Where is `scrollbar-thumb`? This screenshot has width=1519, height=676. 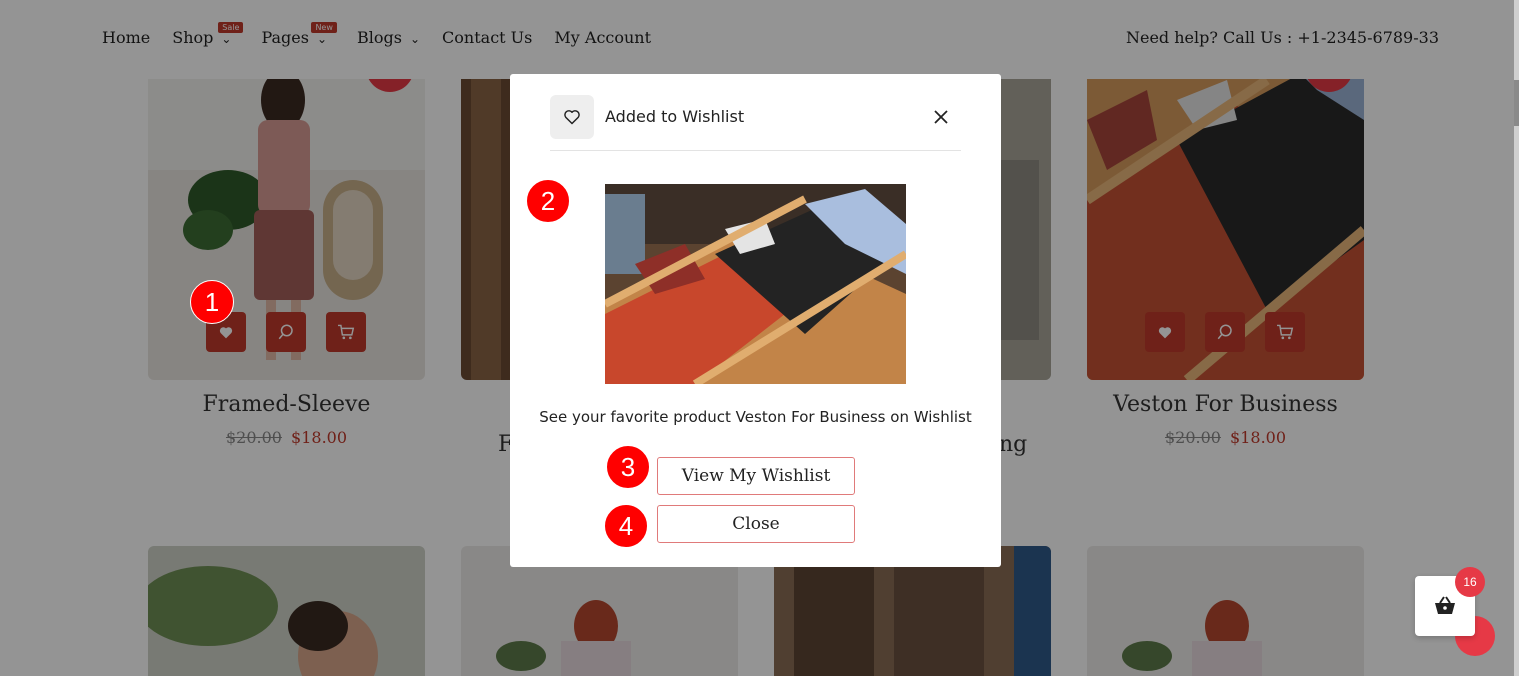 scrollbar-thumb is located at coordinates (1516, 103).